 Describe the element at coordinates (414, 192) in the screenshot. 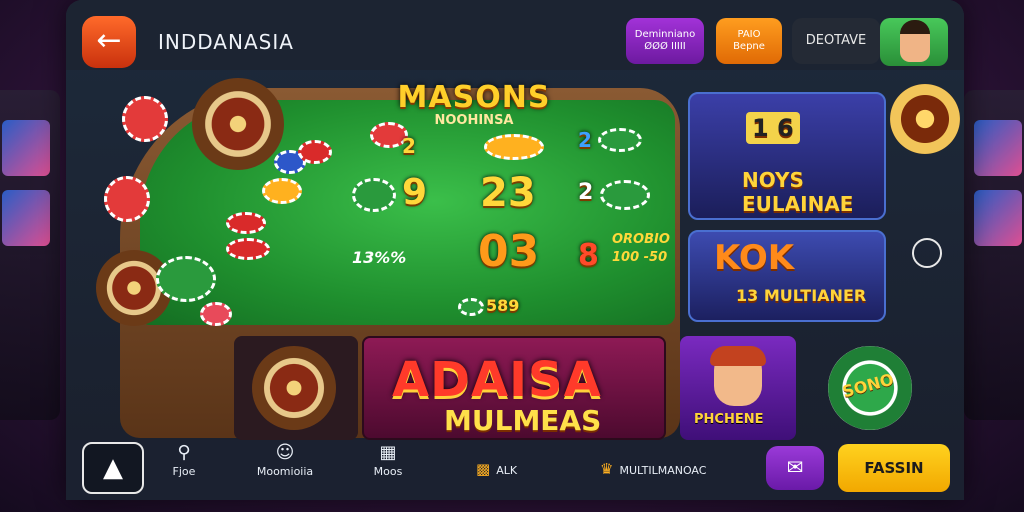

I see `bet-value: 9` at that location.